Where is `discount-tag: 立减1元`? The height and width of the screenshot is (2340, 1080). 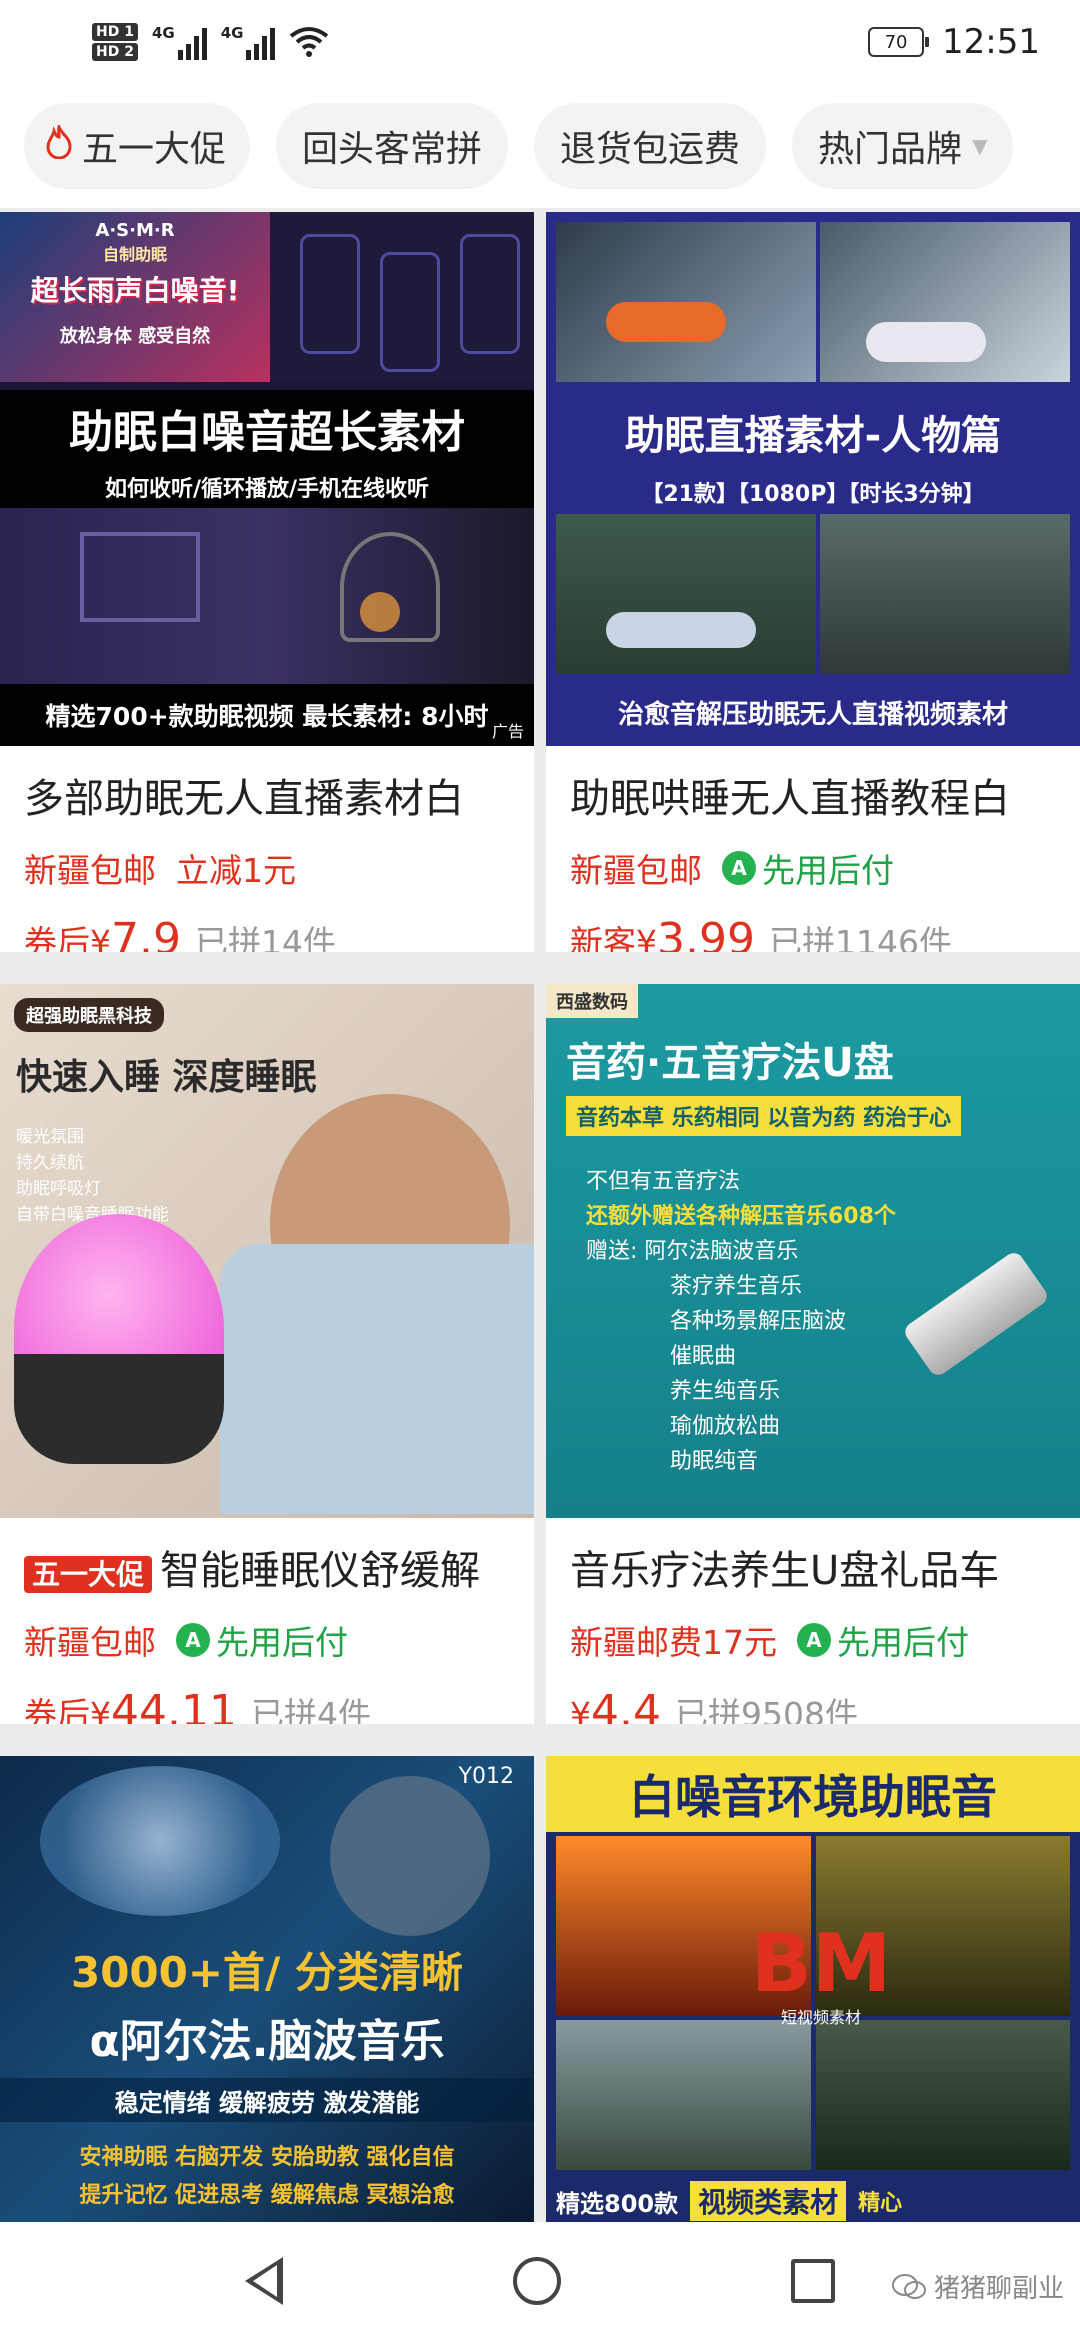
discount-tag: 立减1元 is located at coordinates (236, 870).